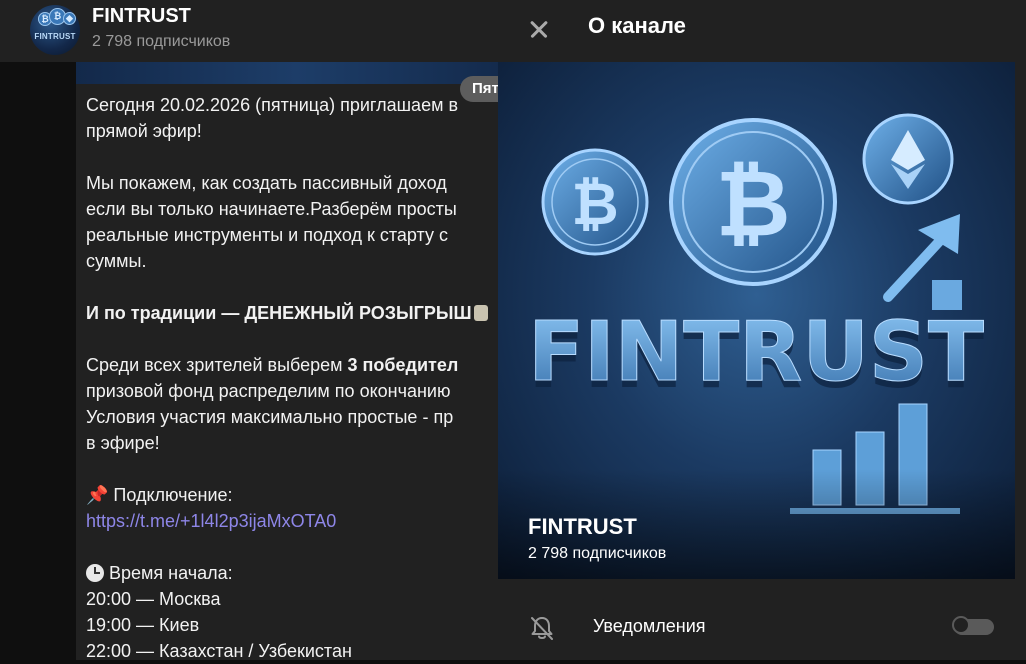 This screenshot has width=1026, height=664. What do you see at coordinates (141, 16) in the screenshot?
I see `chat-title: FINTRUST` at bounding box center [141, 16].